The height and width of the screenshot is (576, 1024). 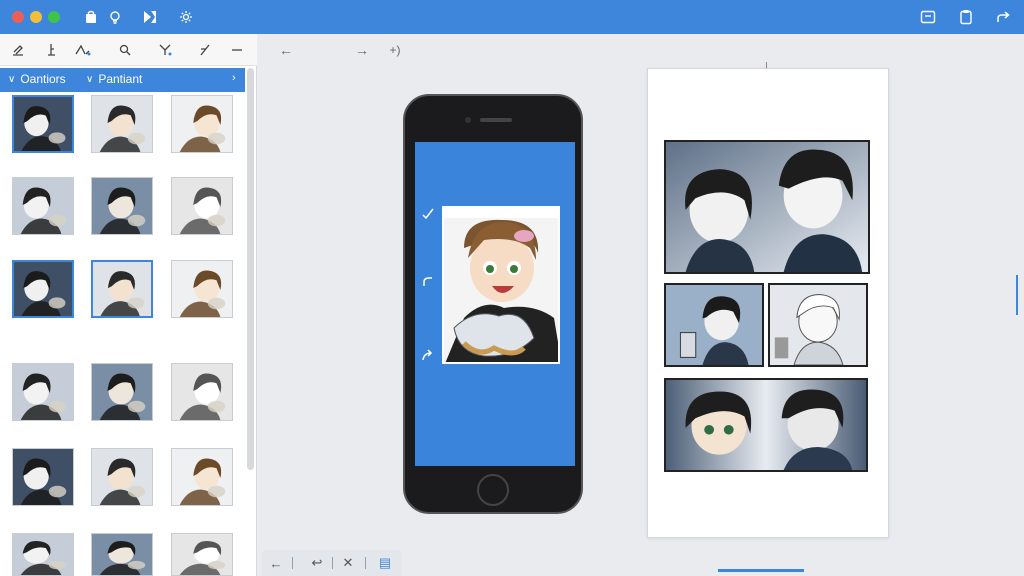 What do you see at coordinates (362, 50) in the screenshot?
I see `forward-button: →` at bounding box center [362, 50].